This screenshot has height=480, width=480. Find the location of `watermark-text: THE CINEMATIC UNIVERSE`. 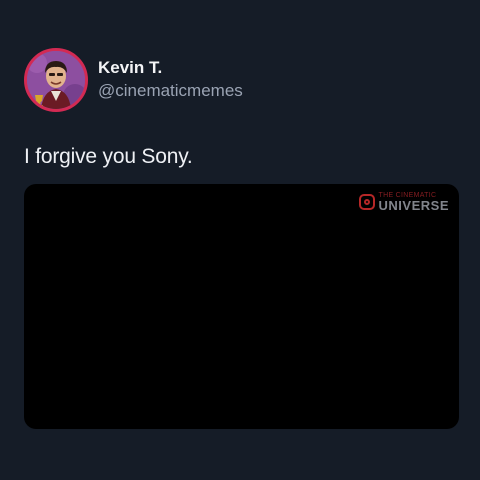

watermark-text: THE CINEMATIC UNIVERSE is located at coordinates (414, 202).